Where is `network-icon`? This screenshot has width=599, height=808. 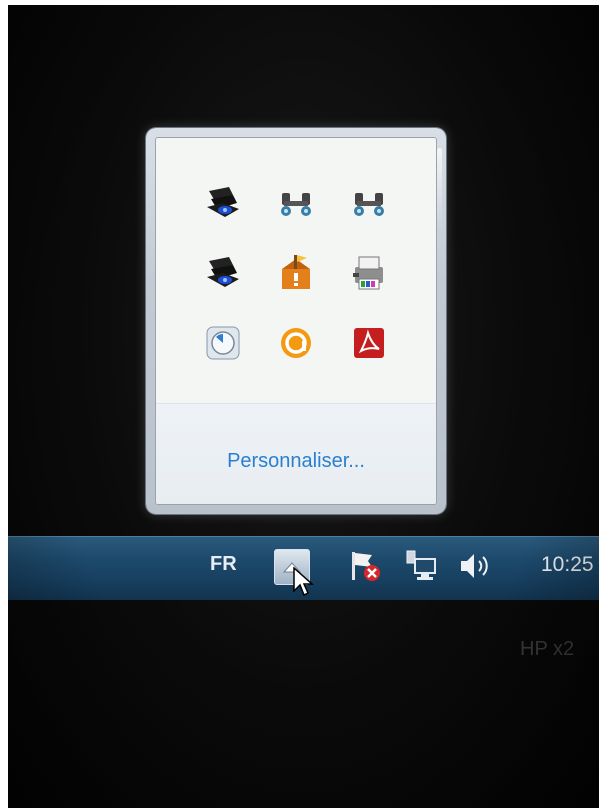 network-icon is located at coordinates (421, 566).